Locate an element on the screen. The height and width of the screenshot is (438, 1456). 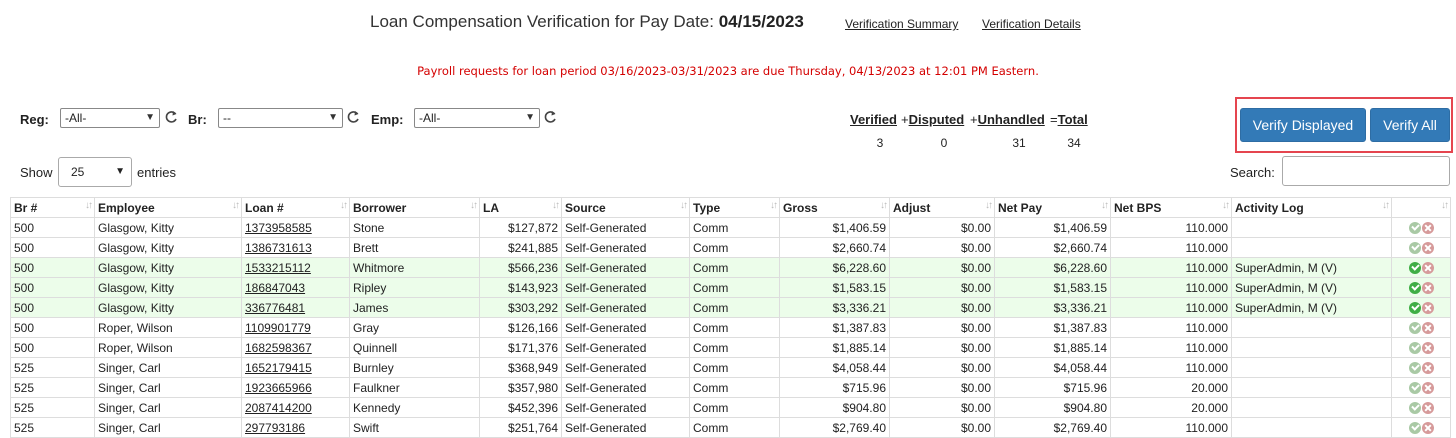
column-header-label: Gross is located at coordinates (800, 207).